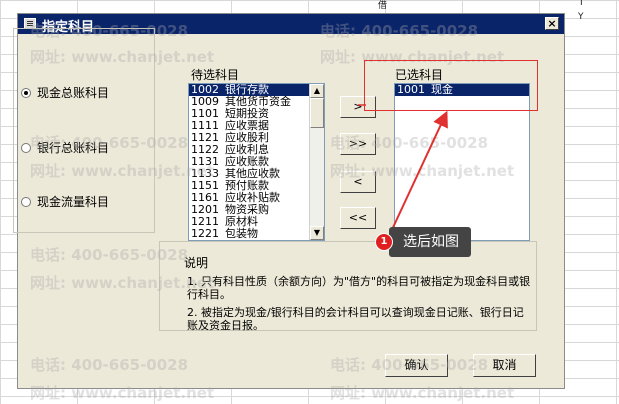  What do you see at coordinates (411, 89) in the screenshot?
I see `account-code: 1001` at bounding box center [411, 89].